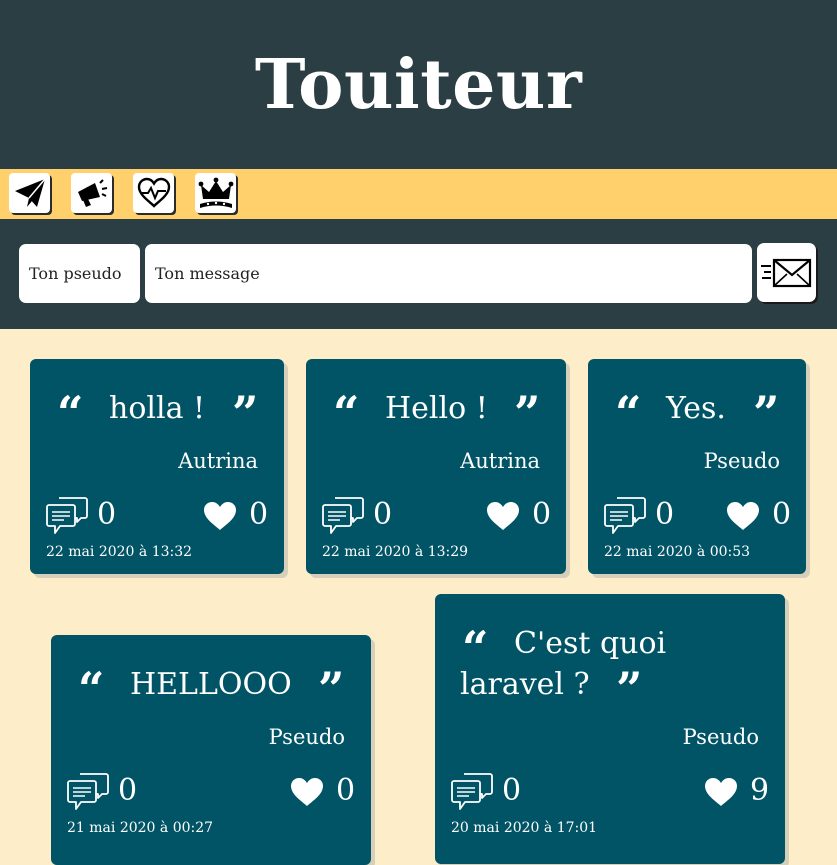 The height and width of the screenshot is (865, 837). I want to click on nav-popular-button, so click(153, 193).